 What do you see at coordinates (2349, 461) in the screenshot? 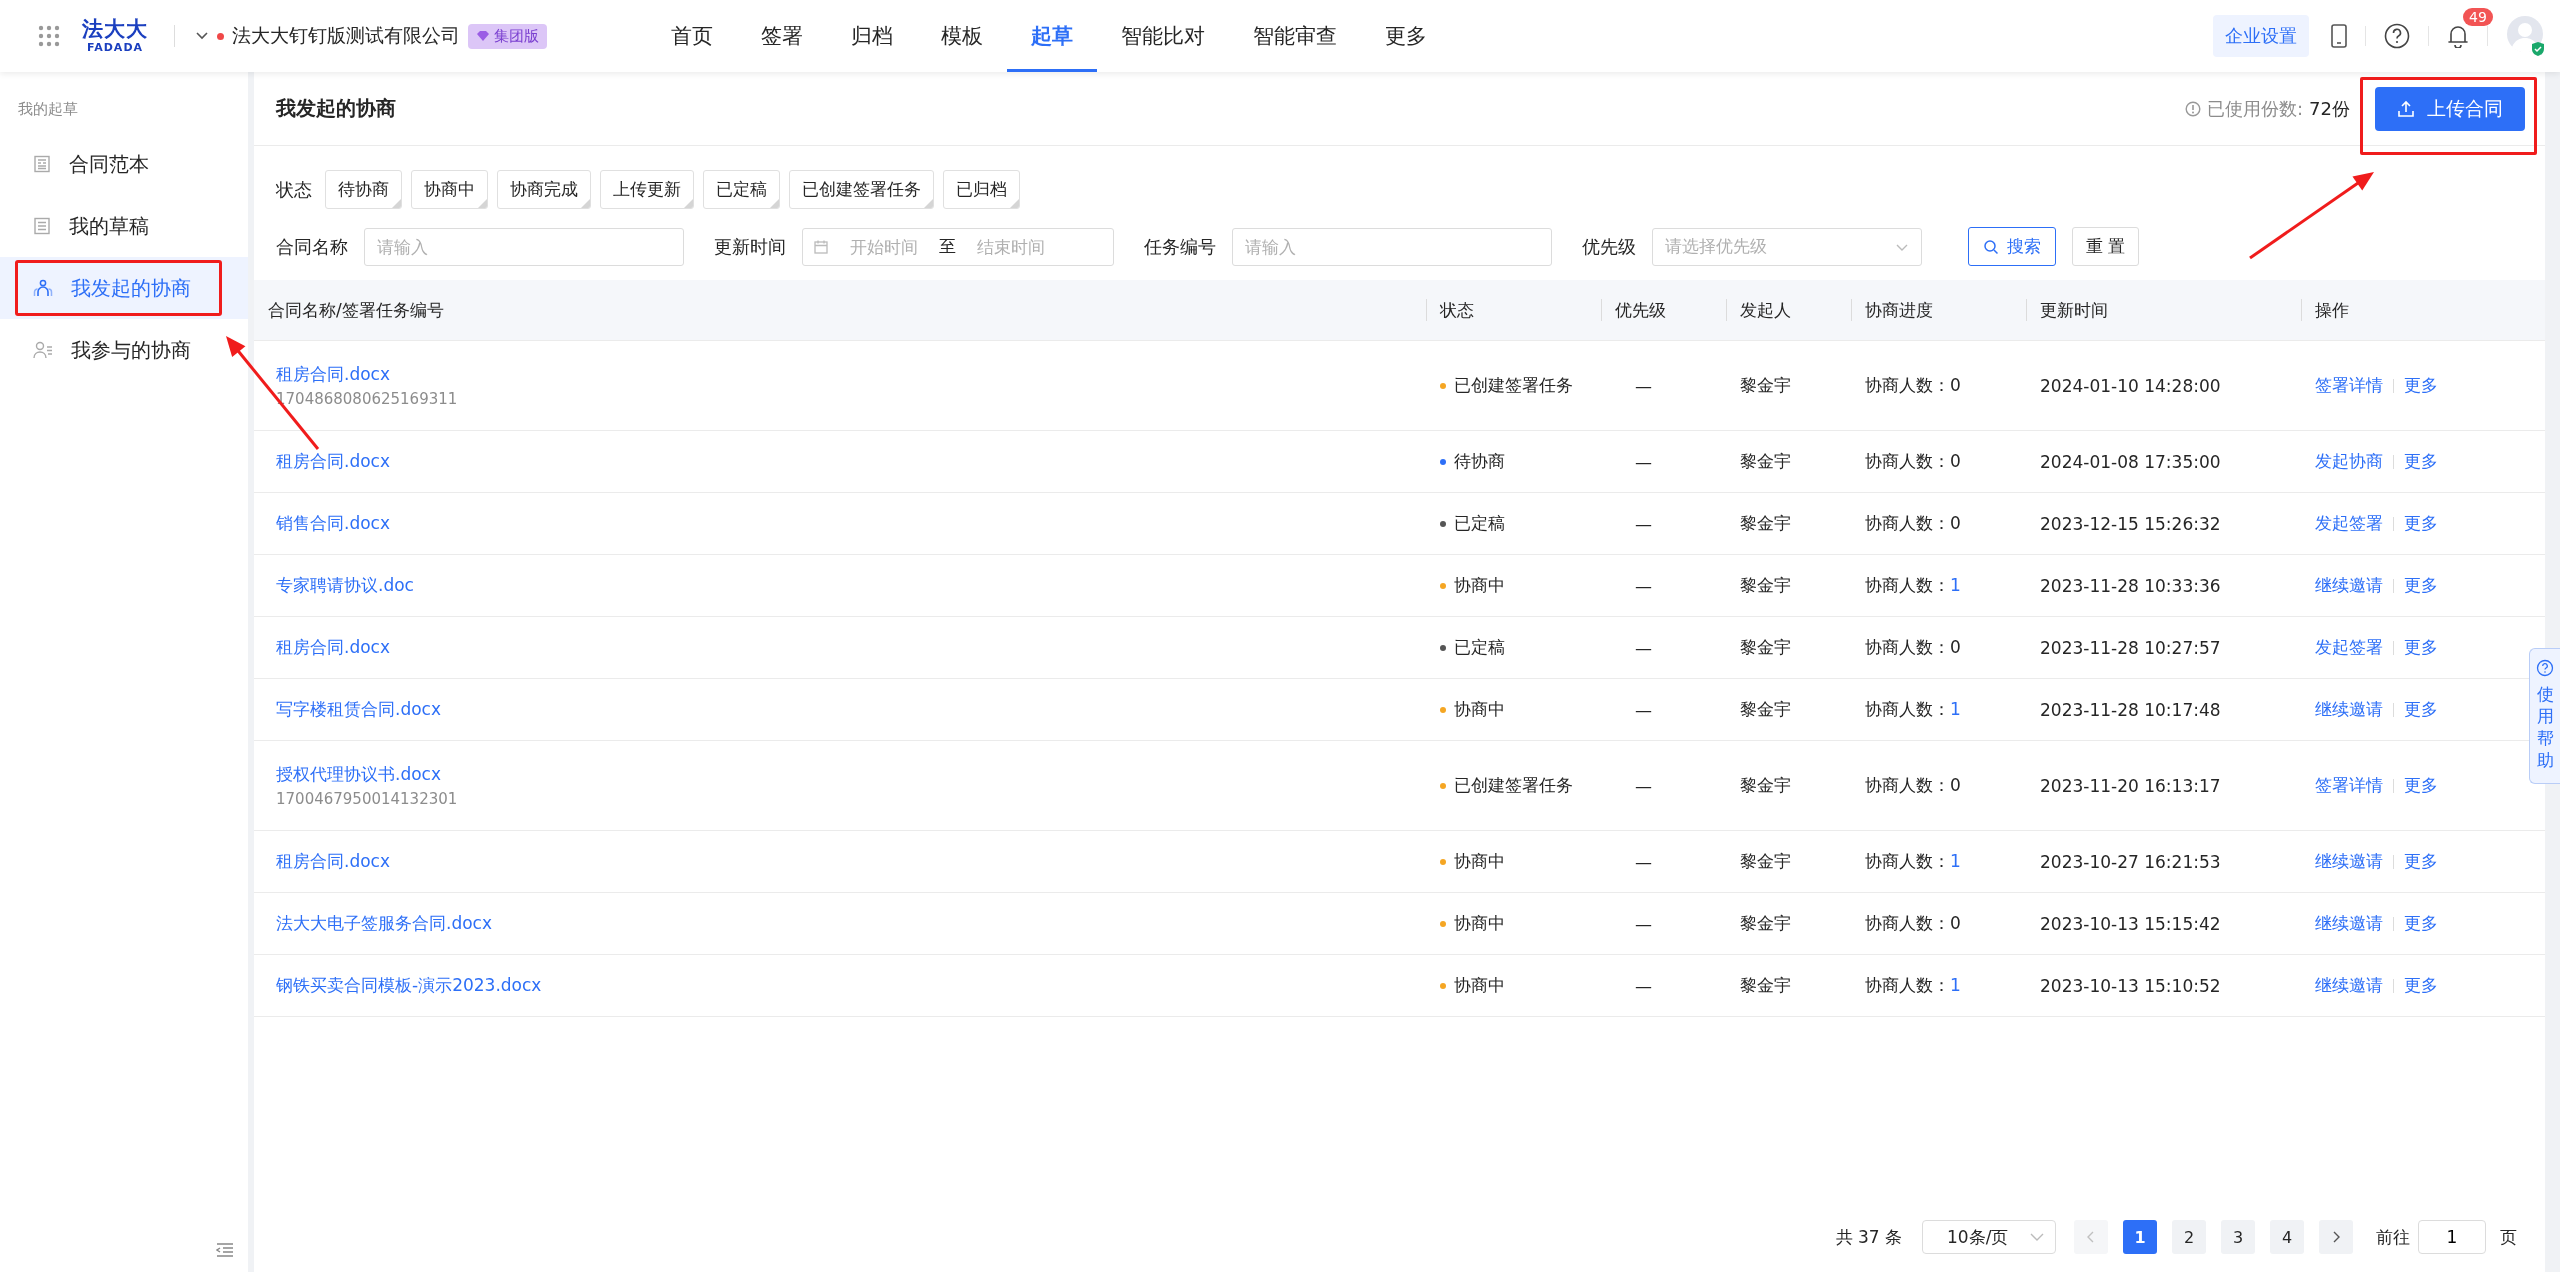
I see `action-link: 发起协商` at bounding box center [2349, 461].